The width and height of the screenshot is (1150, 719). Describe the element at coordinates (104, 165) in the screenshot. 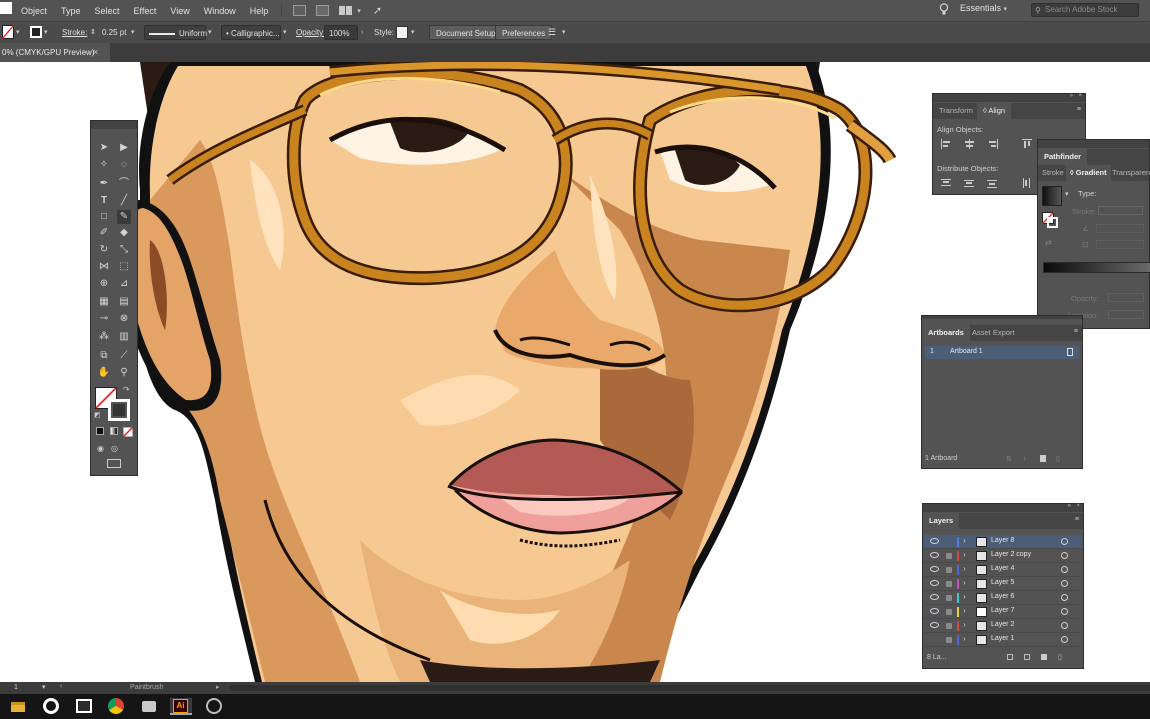

I see `magic-wand-tool-icon: ✧` at that location.